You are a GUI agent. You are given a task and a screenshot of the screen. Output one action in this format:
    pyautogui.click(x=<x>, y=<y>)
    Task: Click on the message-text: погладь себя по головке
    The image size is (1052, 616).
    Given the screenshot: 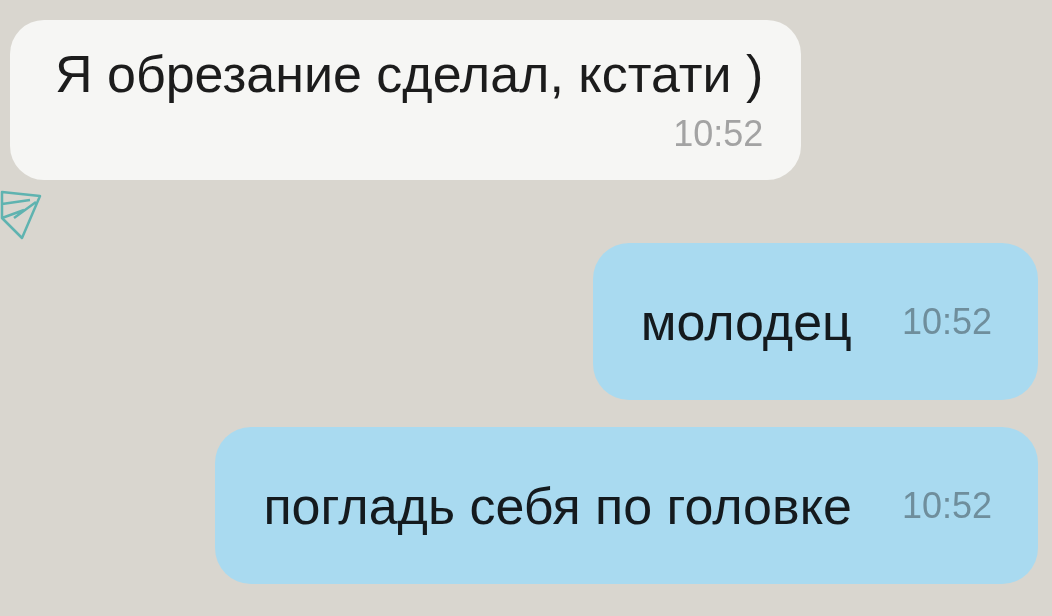 What is the action you would take?
    pyautogui.click(x=557, y=505)
    